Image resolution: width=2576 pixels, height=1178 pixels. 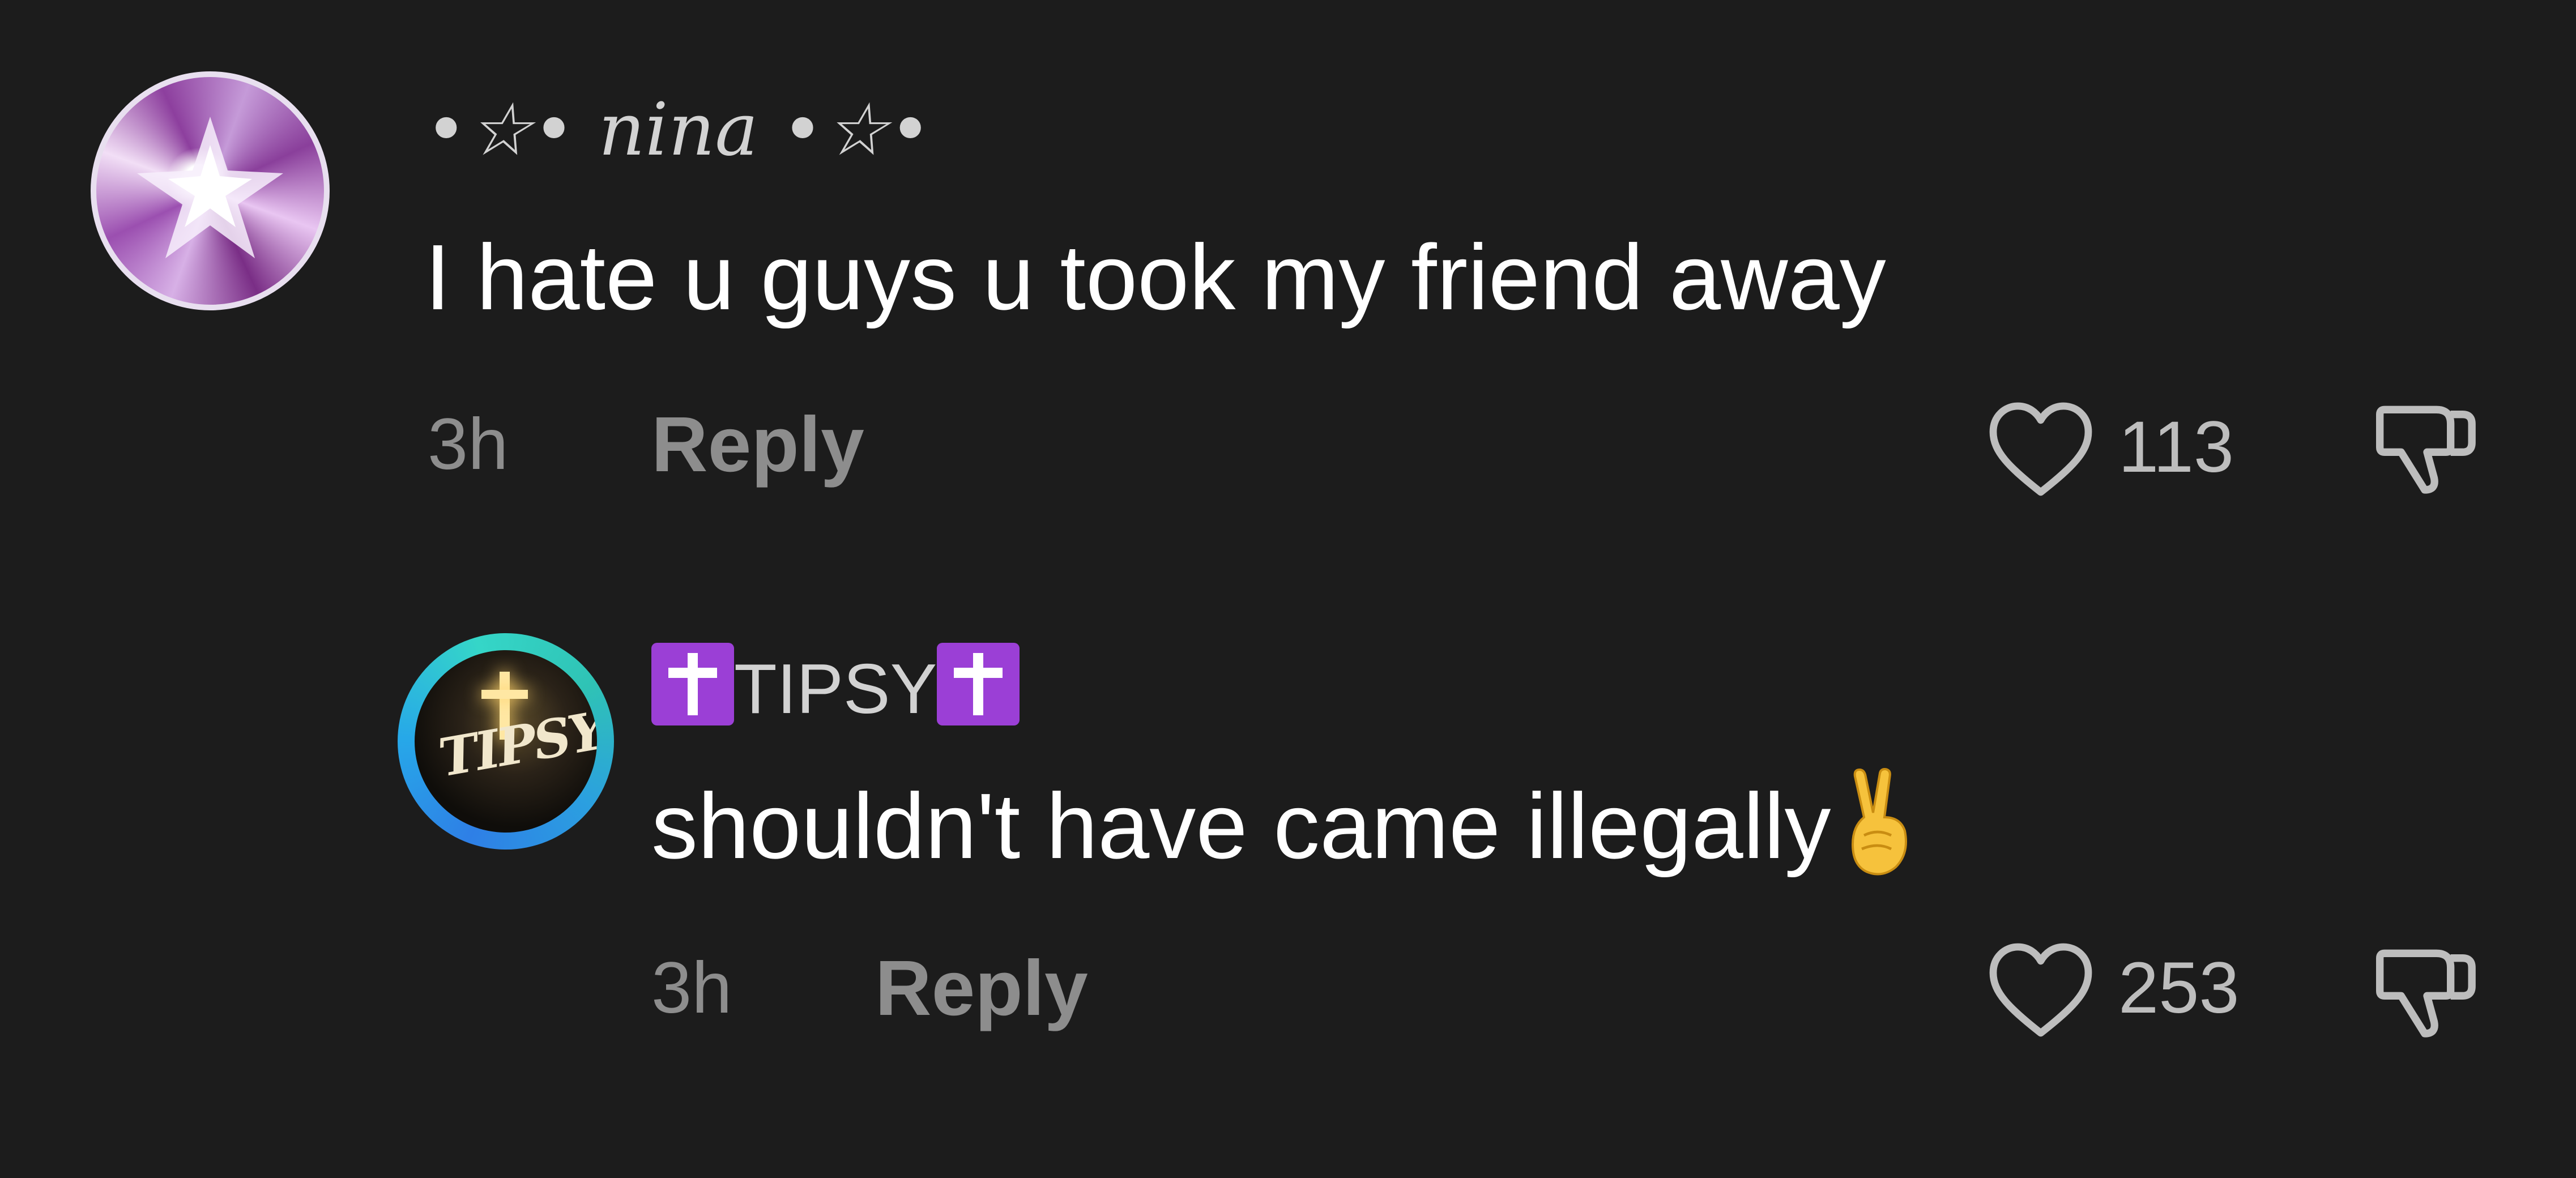 I want to click on cross-bar, so click(x=504, y=694).